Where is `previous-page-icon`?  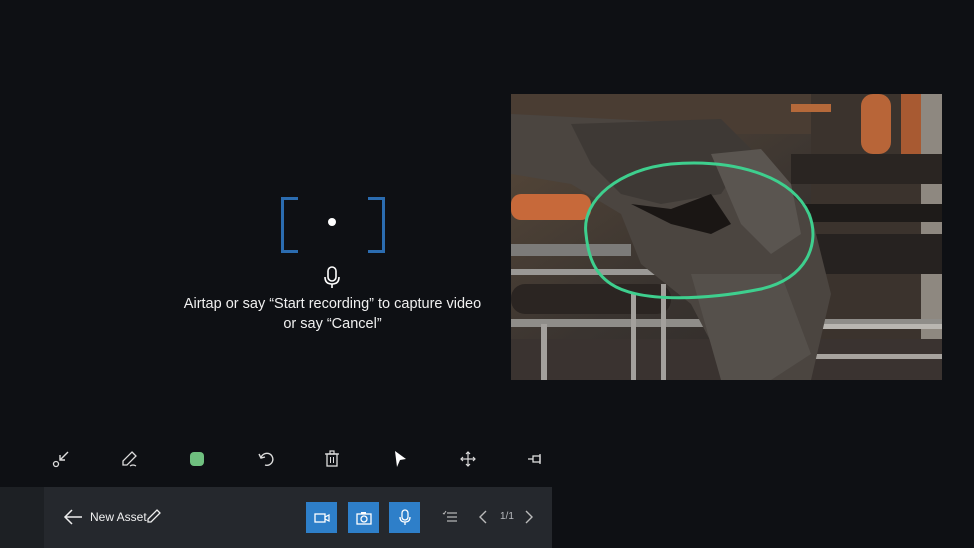
previous-page-icon is located at coordinates (483, 517).